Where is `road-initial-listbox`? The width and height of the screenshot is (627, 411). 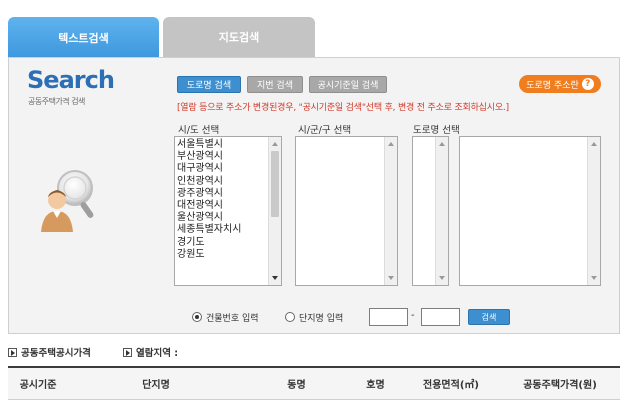 road-initial-listbox is located at coordinates (430, 211).